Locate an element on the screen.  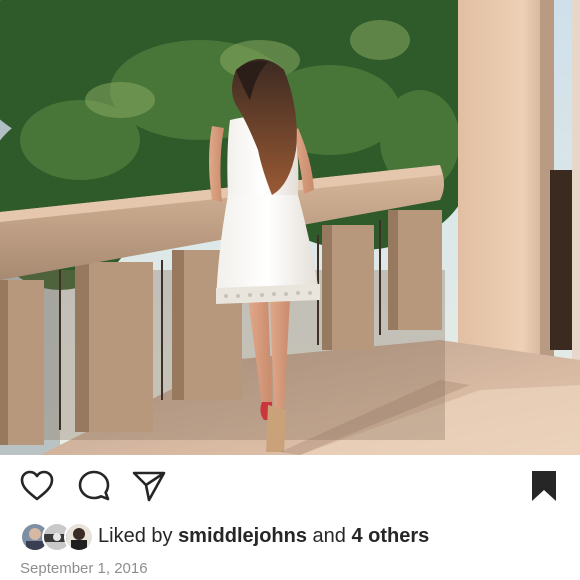
comment-button is located at coordinates (94, 486).